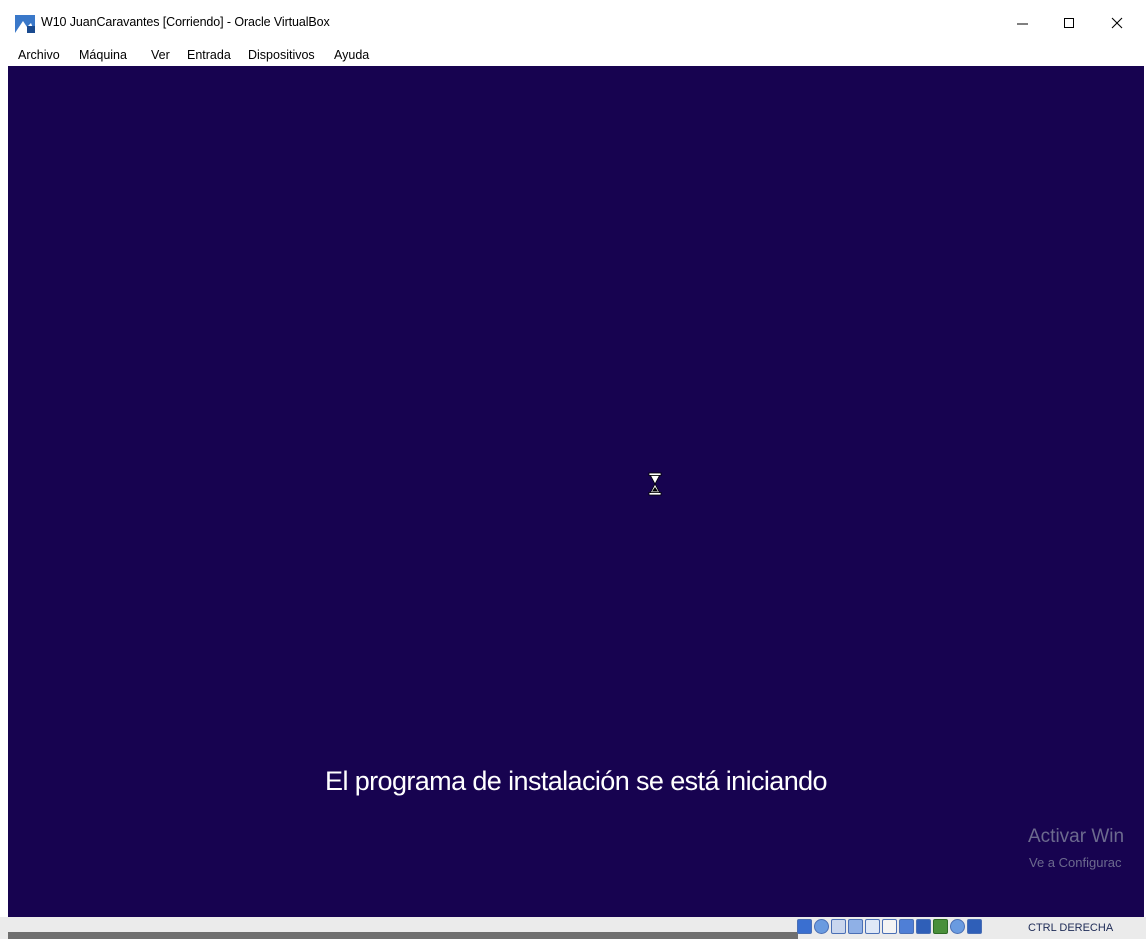 The width and height of the screenshot is (1146, 939). I want to click on menu-dispositivos: Dispositivos, so click(281, 55).